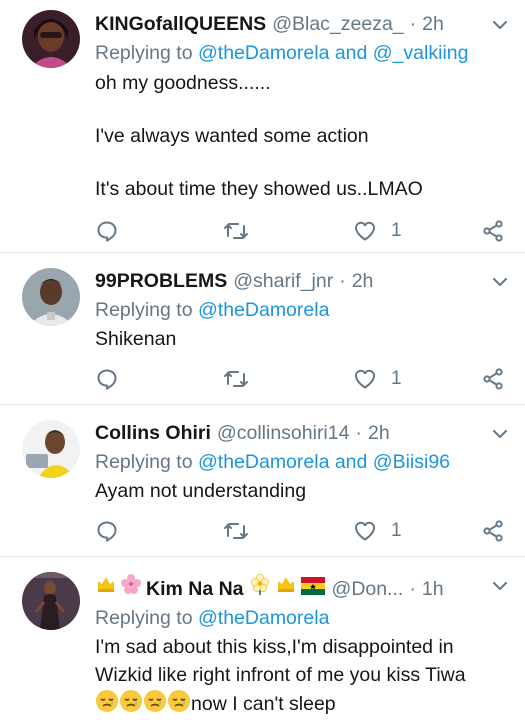 The height and width of the screenshot is (720, 525). I want to click on tweet-text: Ayam not understanding, so click(201, 491).